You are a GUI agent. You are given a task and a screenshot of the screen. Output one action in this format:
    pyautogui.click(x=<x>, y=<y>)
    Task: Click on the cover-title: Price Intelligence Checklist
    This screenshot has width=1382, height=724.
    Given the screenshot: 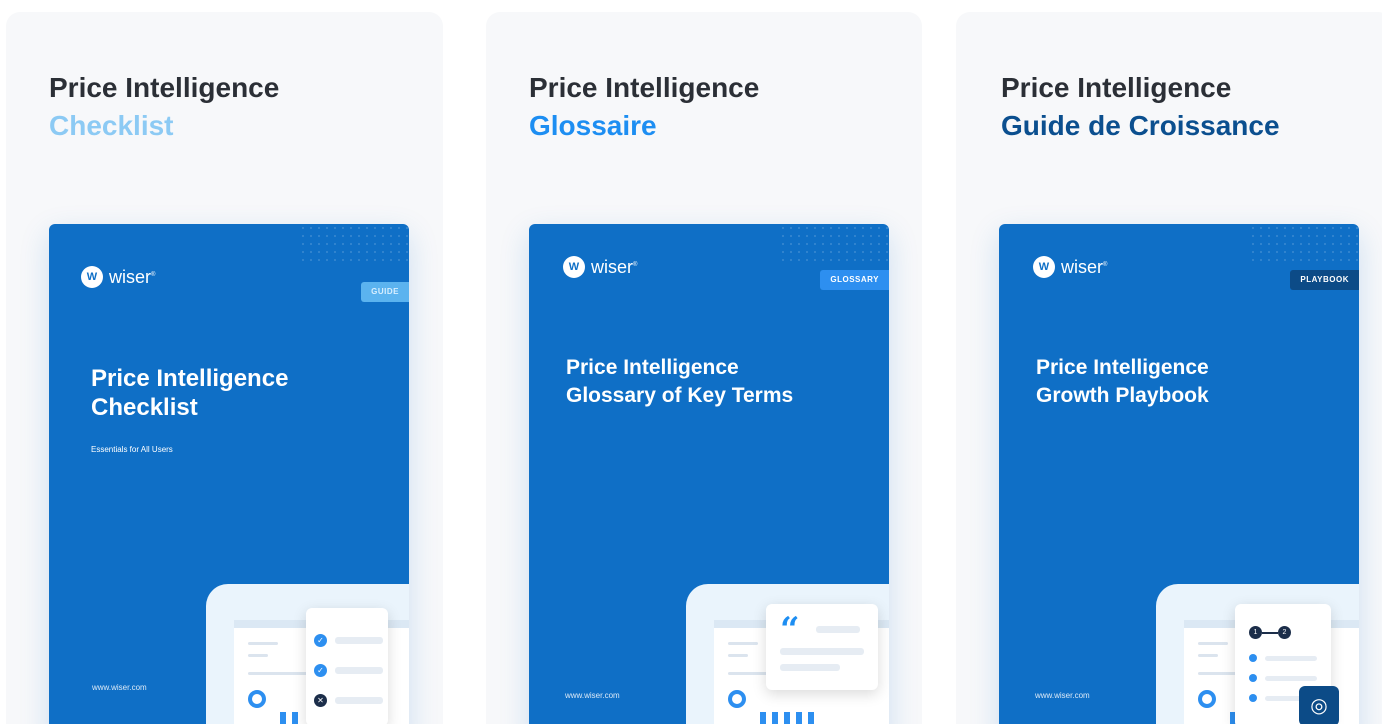 What is the action you would take?
    pyautogui.click(x=189, y=393)
    